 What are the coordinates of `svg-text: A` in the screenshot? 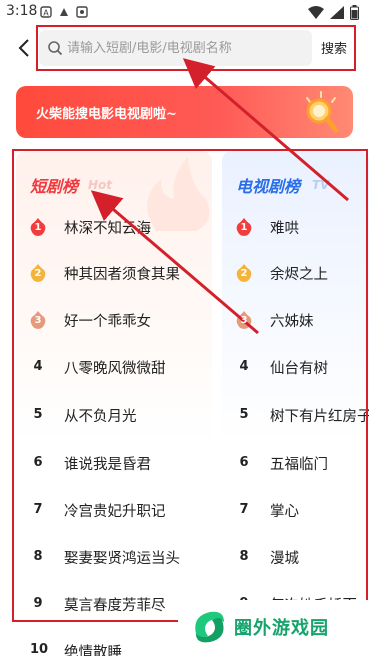 It's located at (46, 13).